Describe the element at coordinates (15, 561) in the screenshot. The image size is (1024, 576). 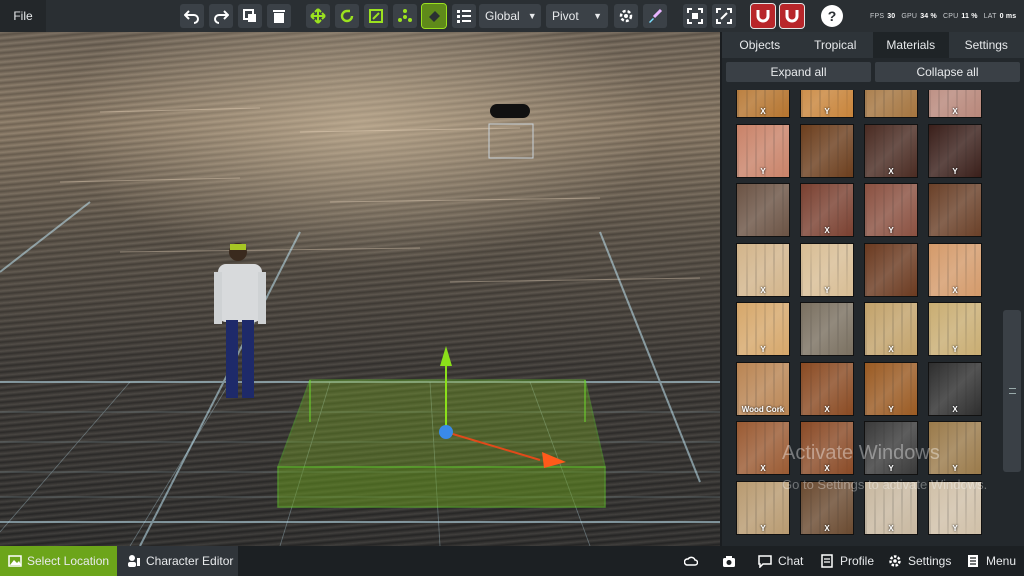
I see `image-icon` at that location.